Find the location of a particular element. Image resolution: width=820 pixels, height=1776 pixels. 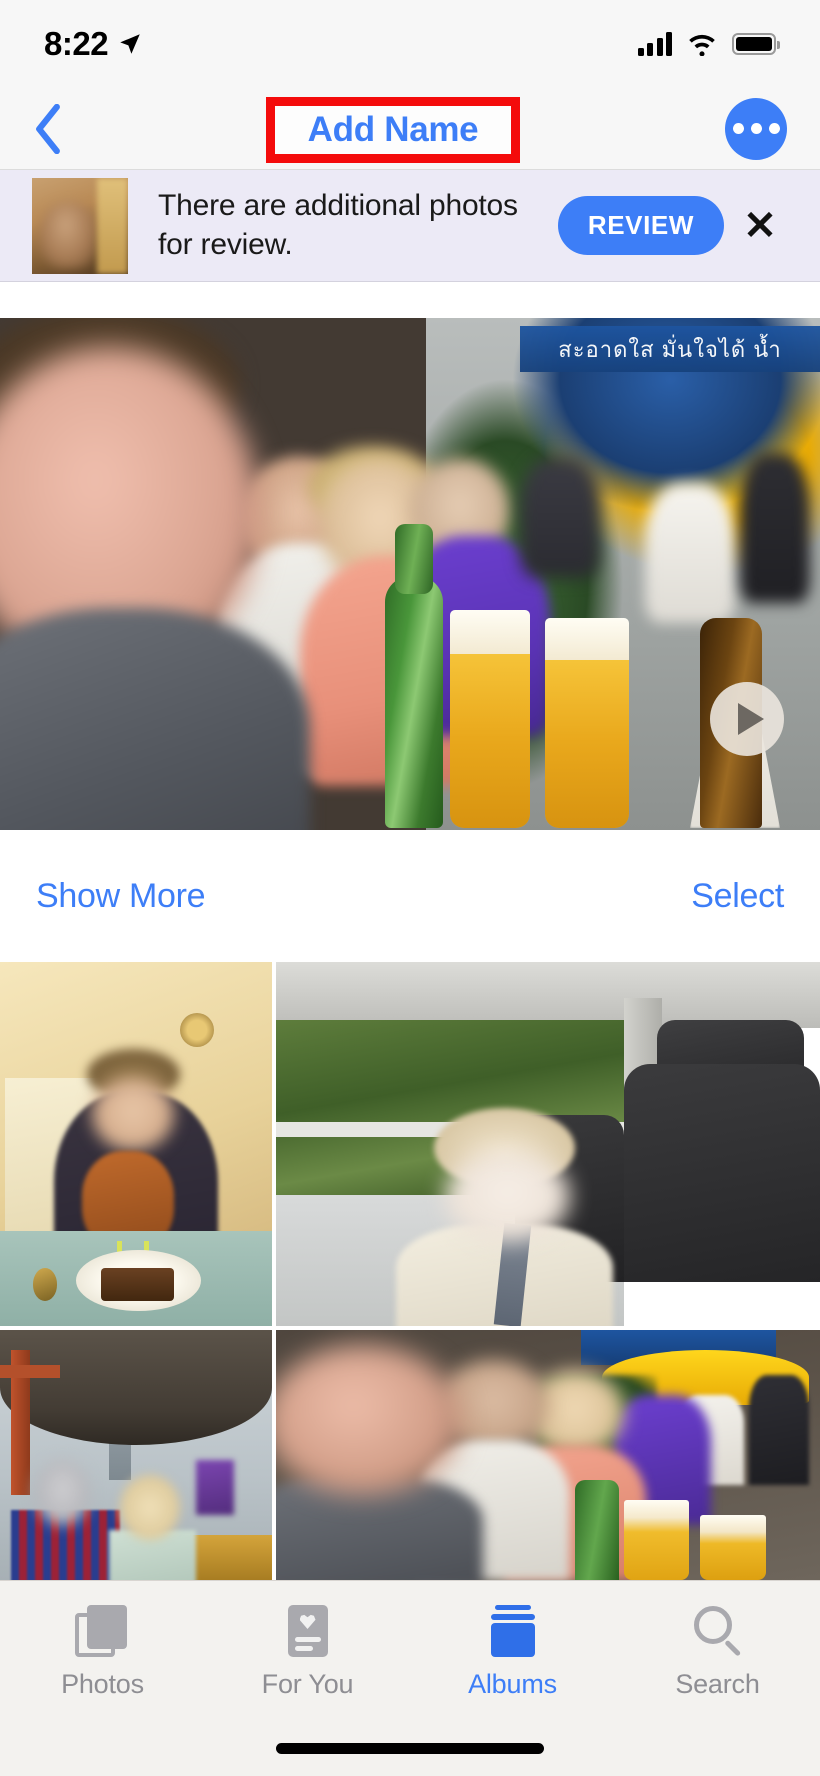

hero-sign-text: สะอาดใส มั่นใจได้ น้ำ is located at coordinates (670, 349).